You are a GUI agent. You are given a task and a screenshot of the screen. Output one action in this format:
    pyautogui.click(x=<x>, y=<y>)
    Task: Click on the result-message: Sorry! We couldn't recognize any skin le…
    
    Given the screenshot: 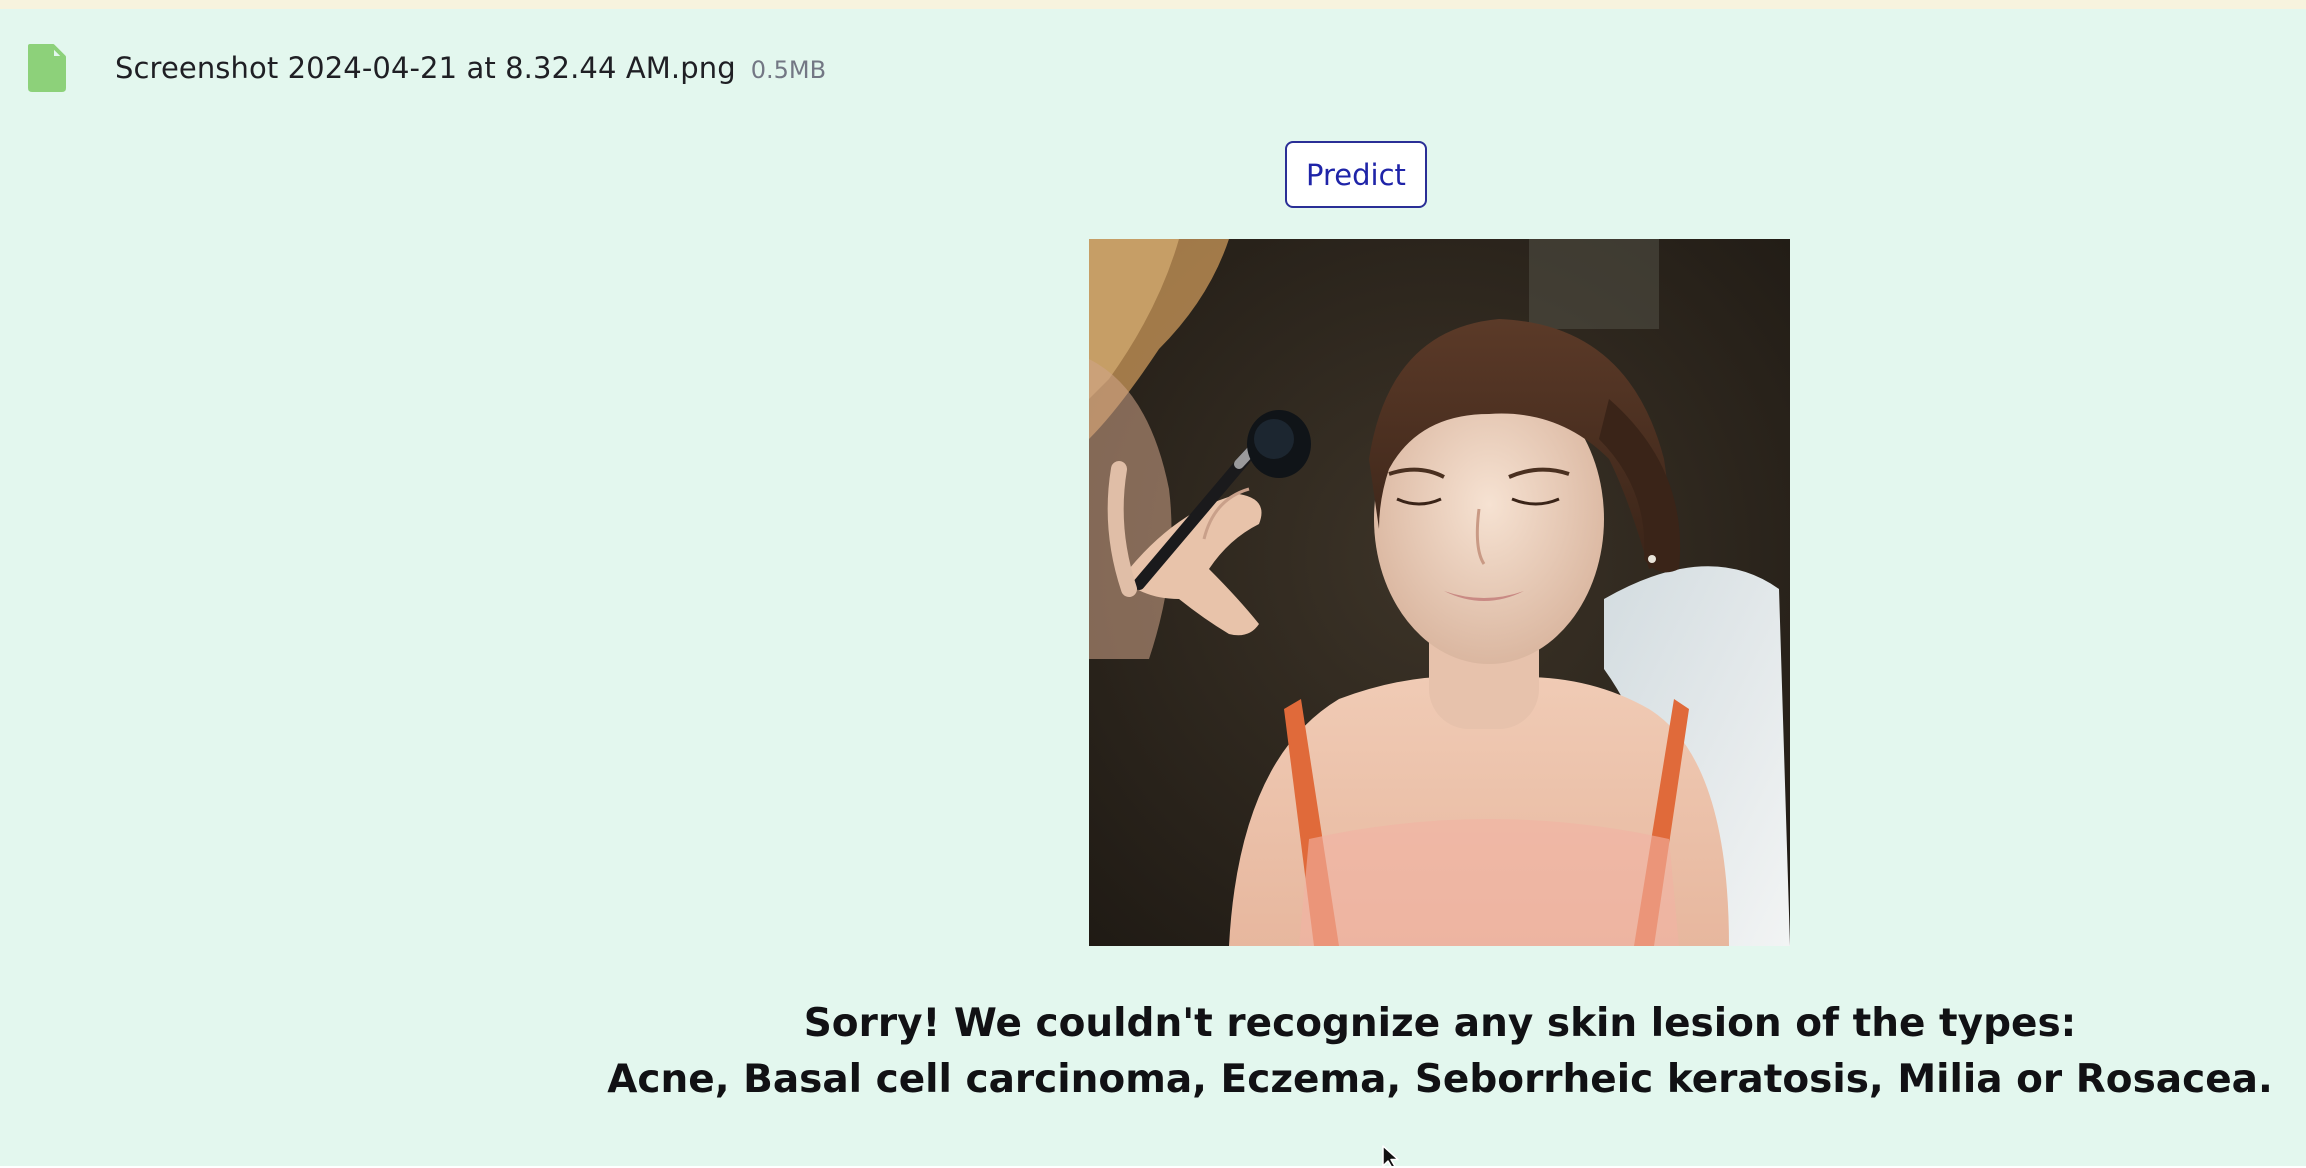 What is the action you would take?
    pyautogui.click(x=1423, y=1052)
    